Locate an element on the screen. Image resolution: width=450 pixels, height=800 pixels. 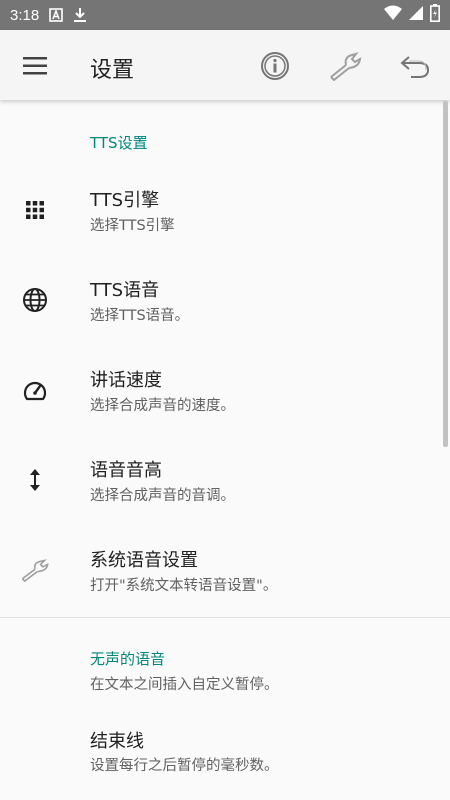
pref-silence-category: 无声的语音 在文本之间插入自定义暂停。 is located at coordinates (220, 670).